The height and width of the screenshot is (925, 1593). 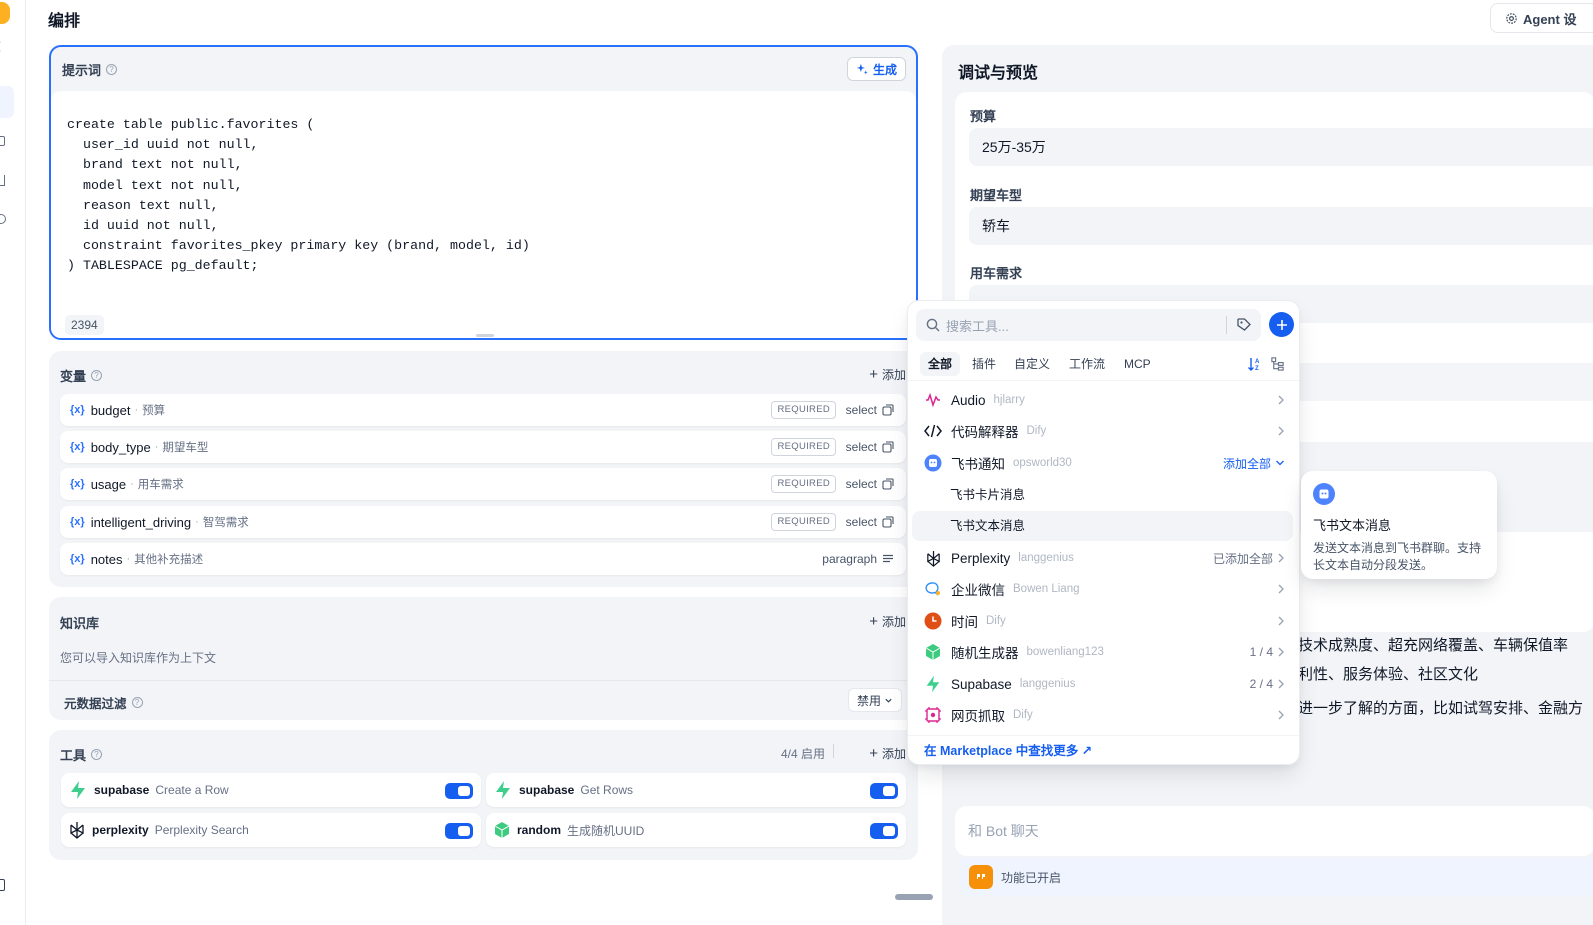 What do you see at coordinates (884, 69) in the screenshot?
I see `generate-label: 生成` at bounding box center [884, 69].